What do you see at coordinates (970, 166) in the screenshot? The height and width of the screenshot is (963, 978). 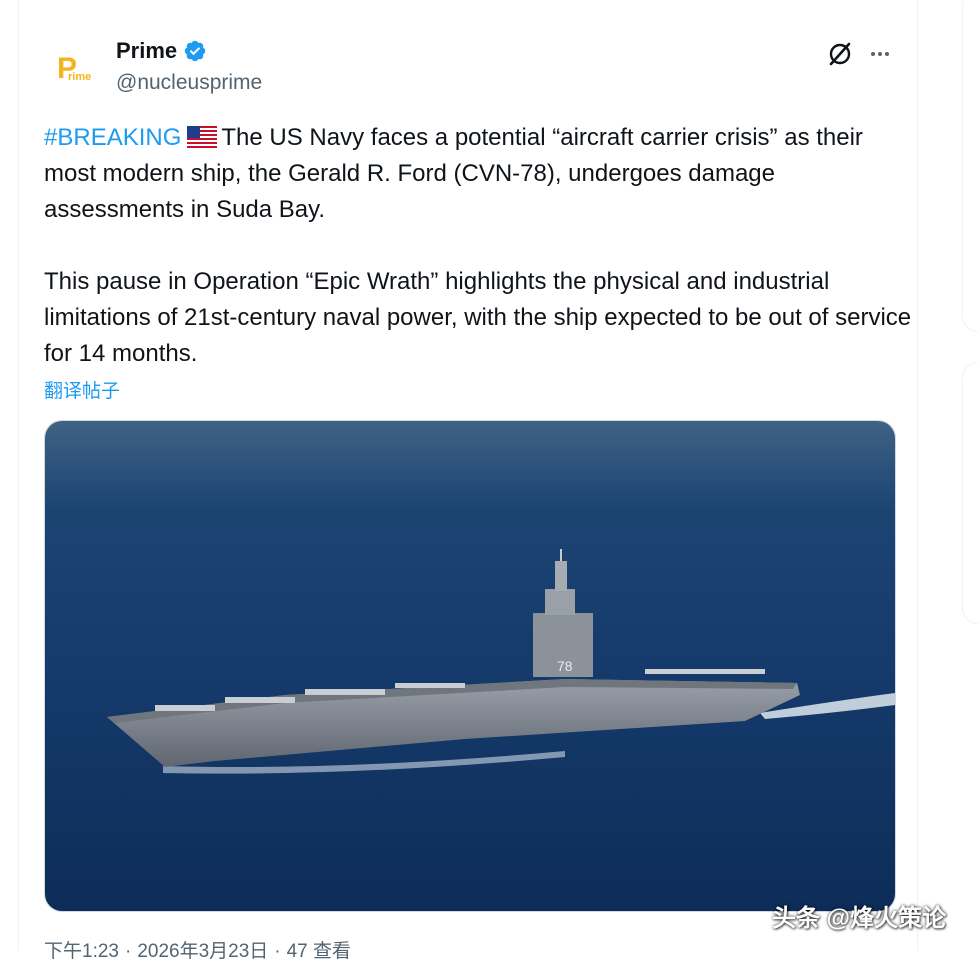 I see `sidebar-panel-top` at bounding box center [970, 166].